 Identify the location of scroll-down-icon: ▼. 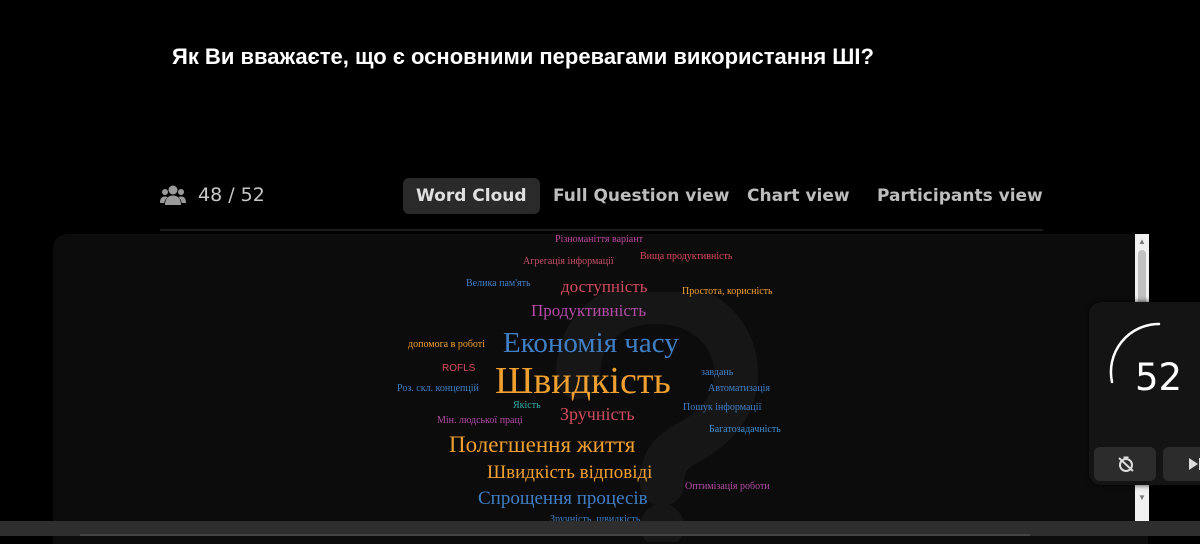
(1142, 498).